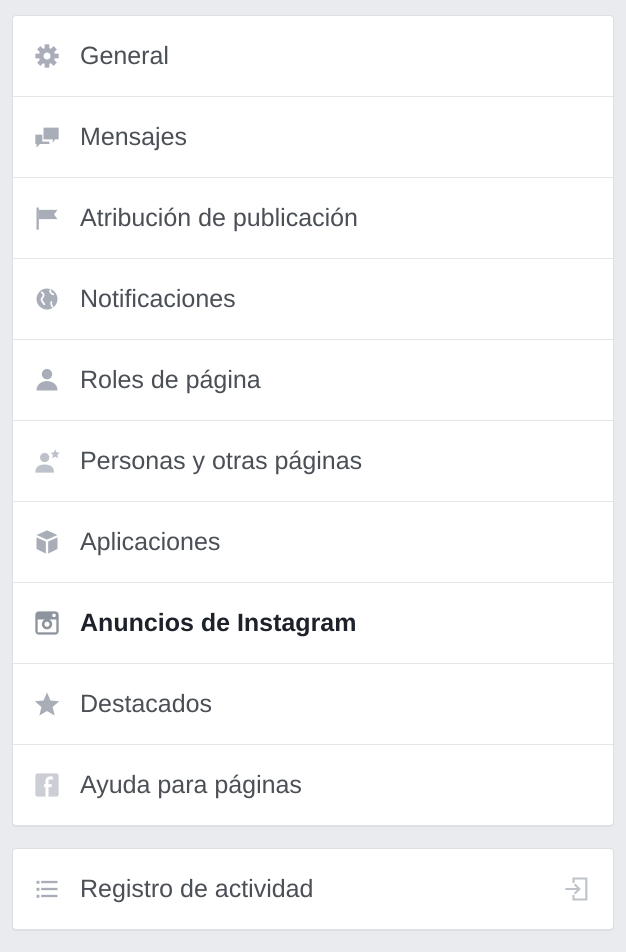 This screenshot has width=626, height=952. What do you see at coordinates (313, 217) in the screenshot?
I see `menu-item: Atribución de publicación` at bounding box center [313, 217].